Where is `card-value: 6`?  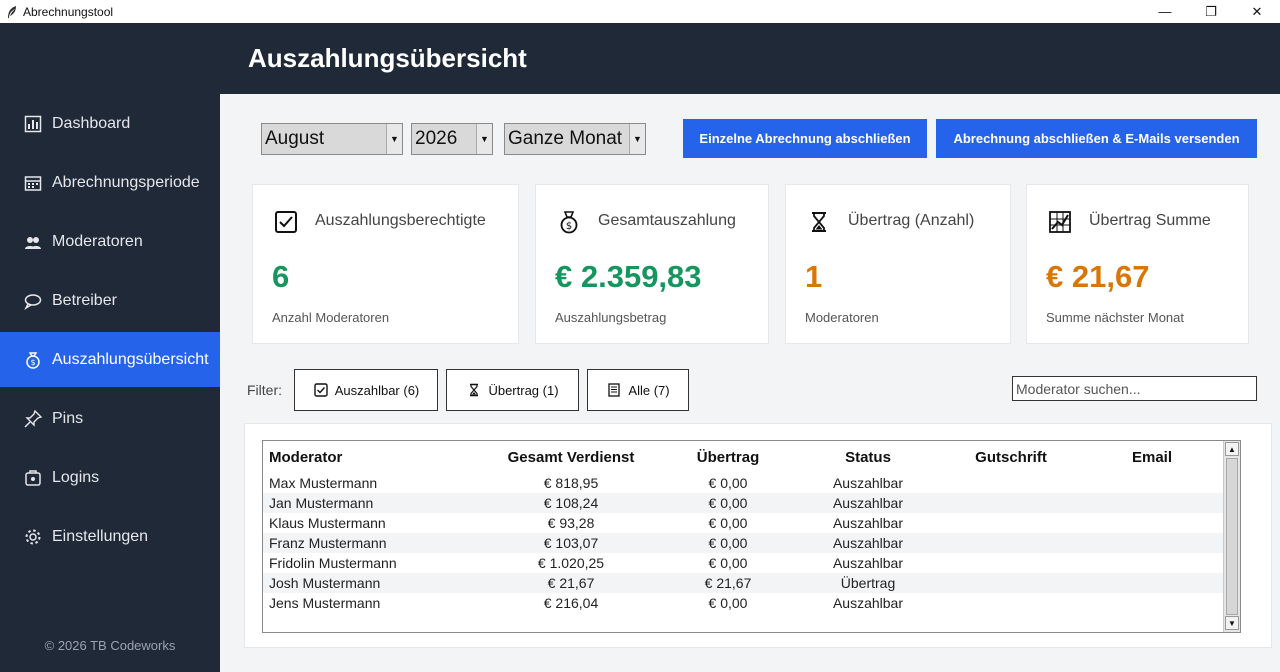
card-value: 6 is located at coordinates (281, 276).